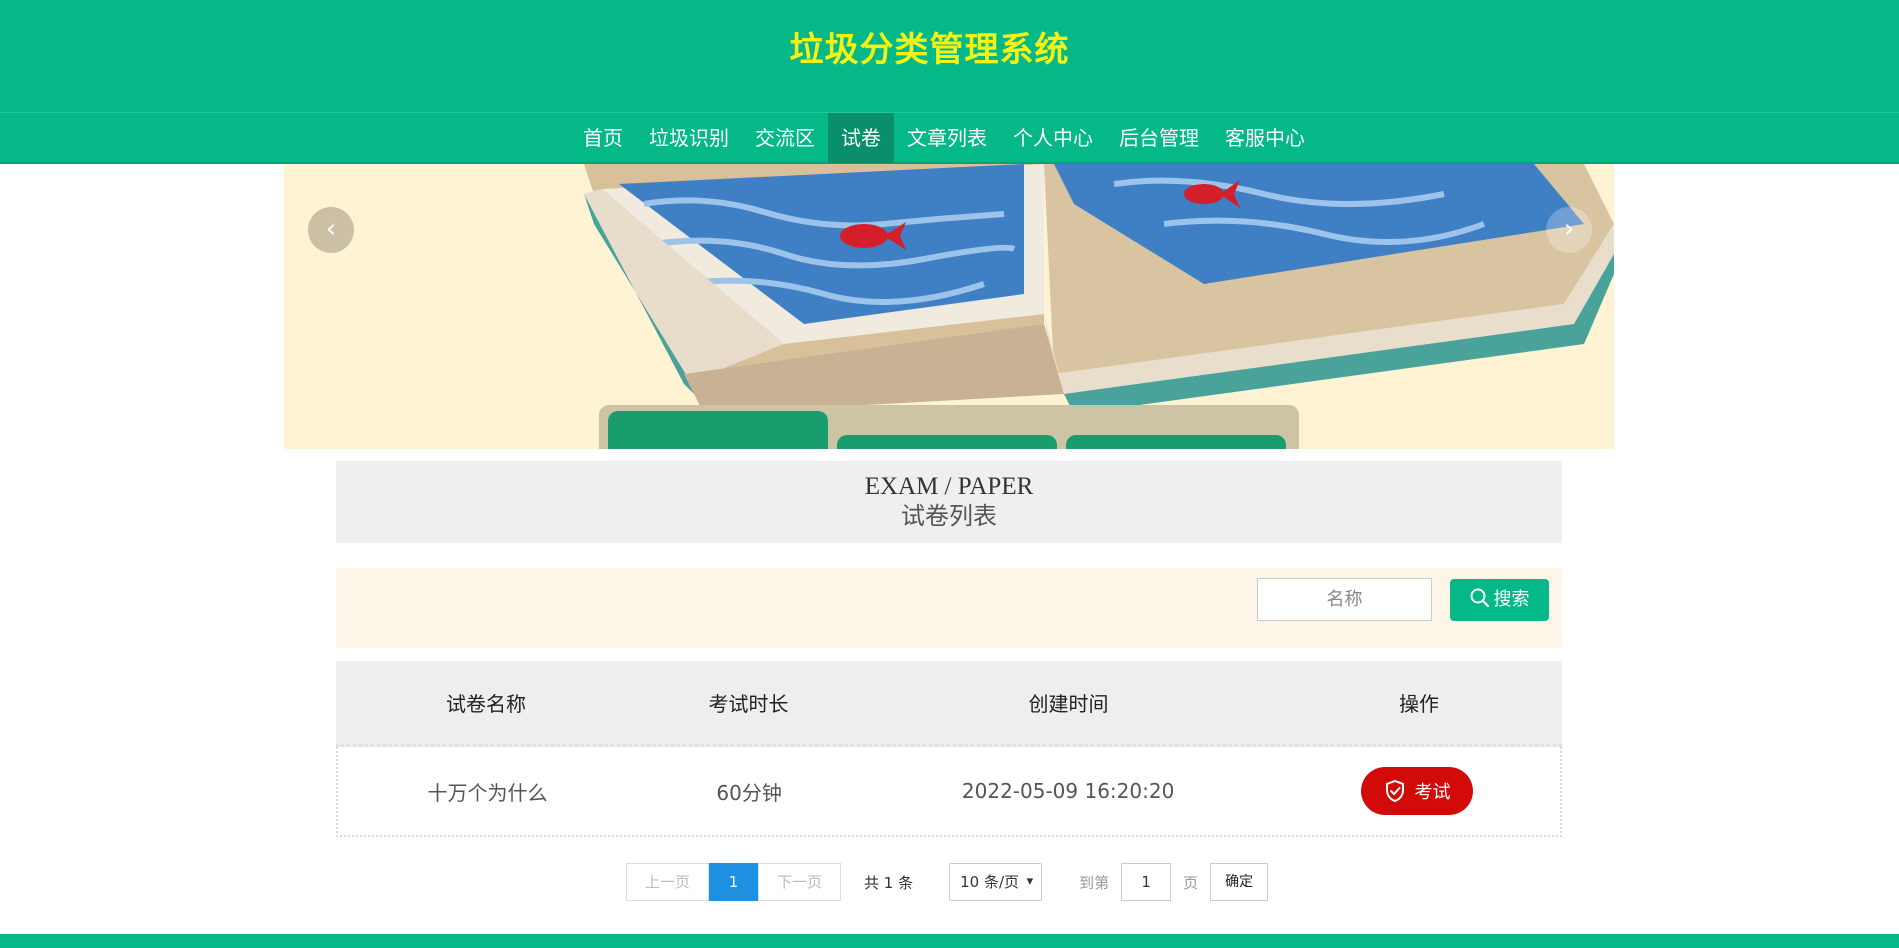  What do you see at coordinates (1094, 882) in the screenshot?
I see `goto-label: 到第` at bounding box center [1094, 882].